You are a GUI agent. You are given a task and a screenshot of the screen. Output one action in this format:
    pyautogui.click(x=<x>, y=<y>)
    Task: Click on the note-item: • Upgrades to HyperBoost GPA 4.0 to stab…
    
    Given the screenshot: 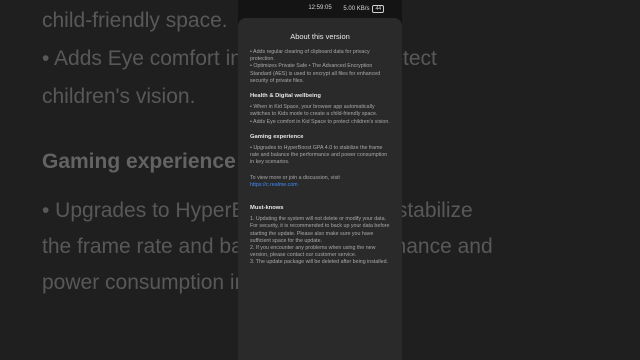 What is the action you would take?
    pyautogui.click(x=319, y=155)
    